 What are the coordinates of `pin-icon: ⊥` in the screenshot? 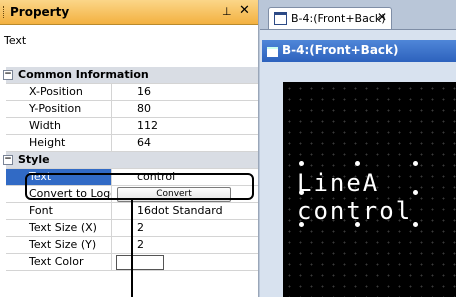 It's located at (227, 11).